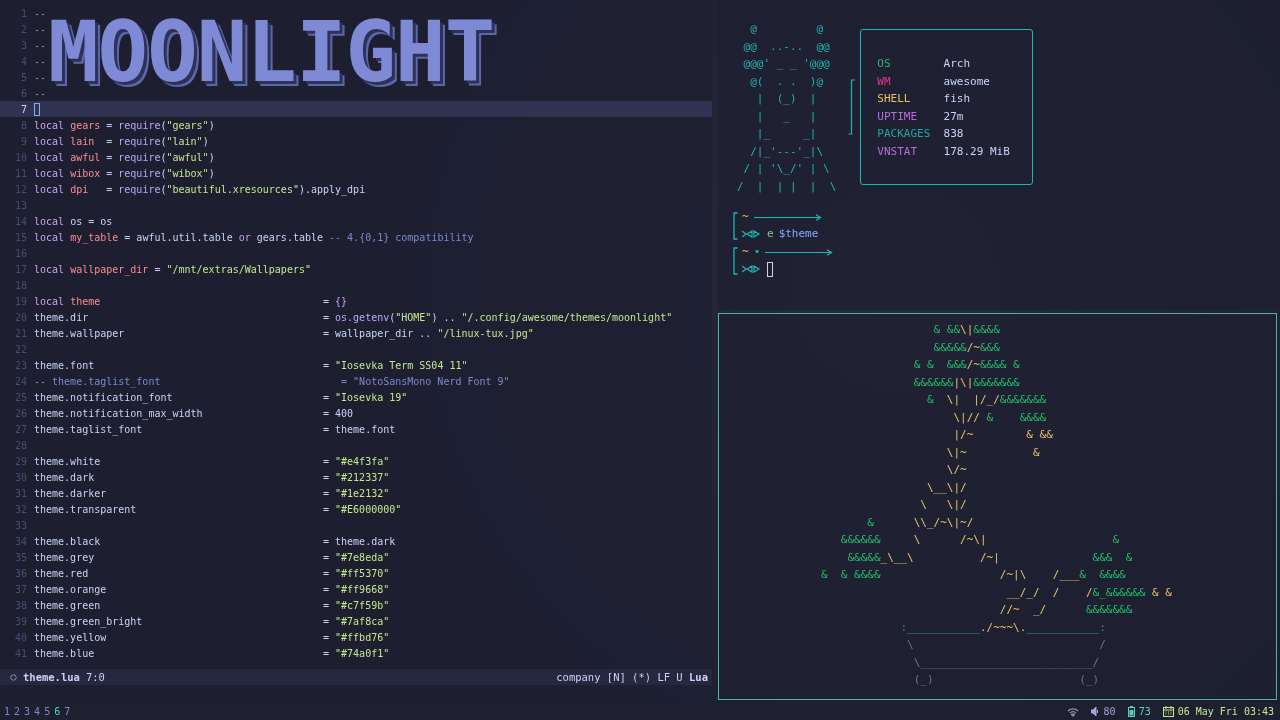 The image size is (1280, 720). What do you see at coordinates (20, 589) in the screenshot?
I see `line-number: 37` at bounding box center [20, 589].